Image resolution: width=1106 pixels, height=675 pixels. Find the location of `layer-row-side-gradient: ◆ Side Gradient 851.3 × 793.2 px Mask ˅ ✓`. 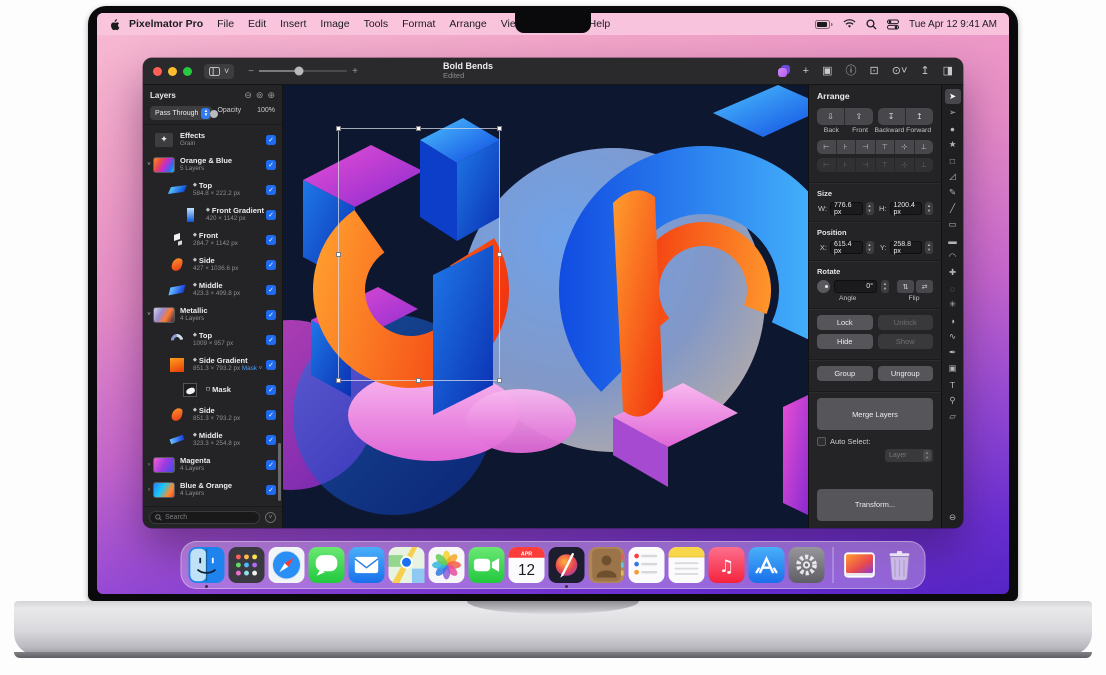

layer-row-side-gradient: ◆ Side Gradient 851.3 × 793.2 px Mask ˅ ✓ is located at coordinates (212, 364).